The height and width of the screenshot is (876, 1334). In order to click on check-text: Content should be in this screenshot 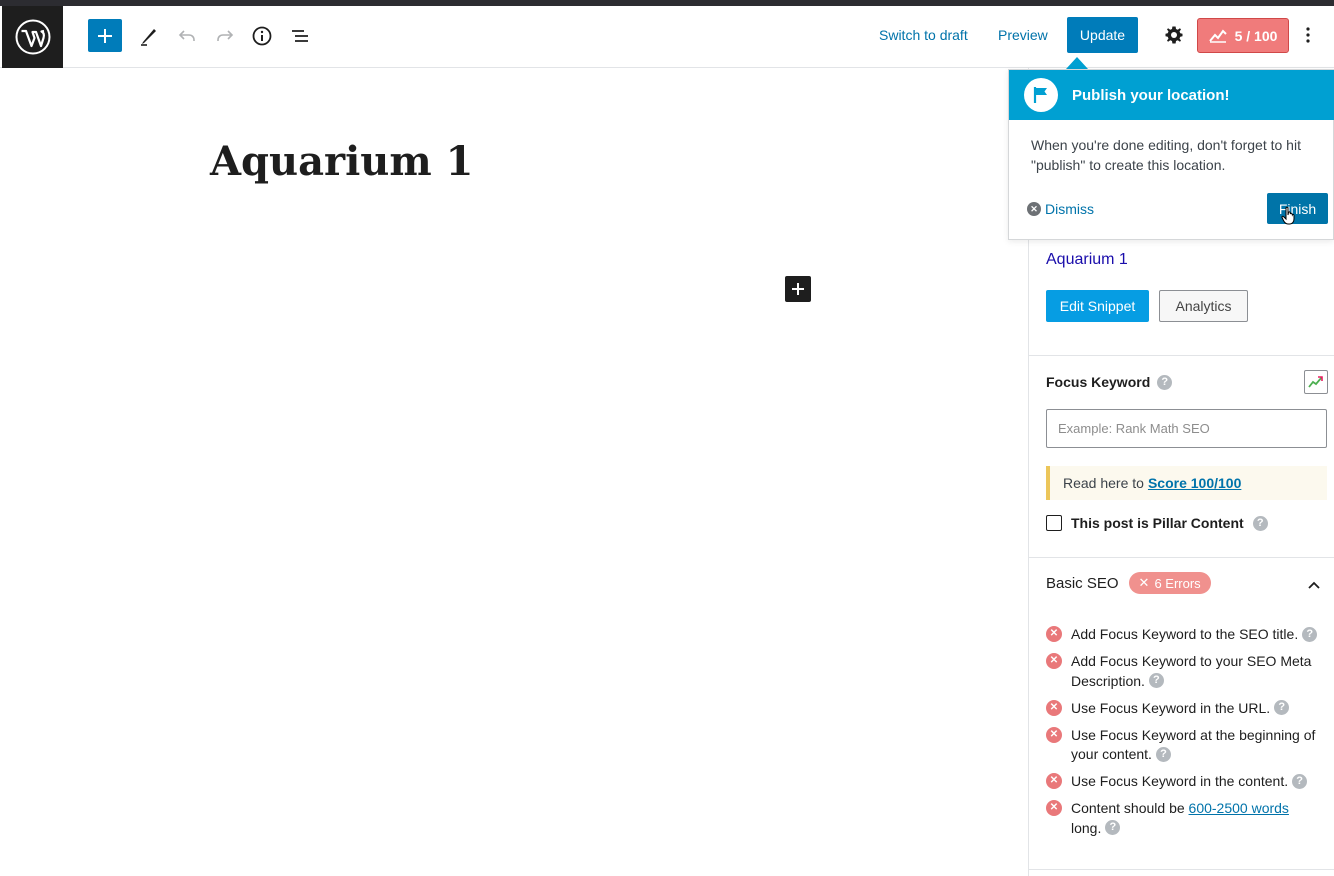, I will do `click(1128, 808)`.